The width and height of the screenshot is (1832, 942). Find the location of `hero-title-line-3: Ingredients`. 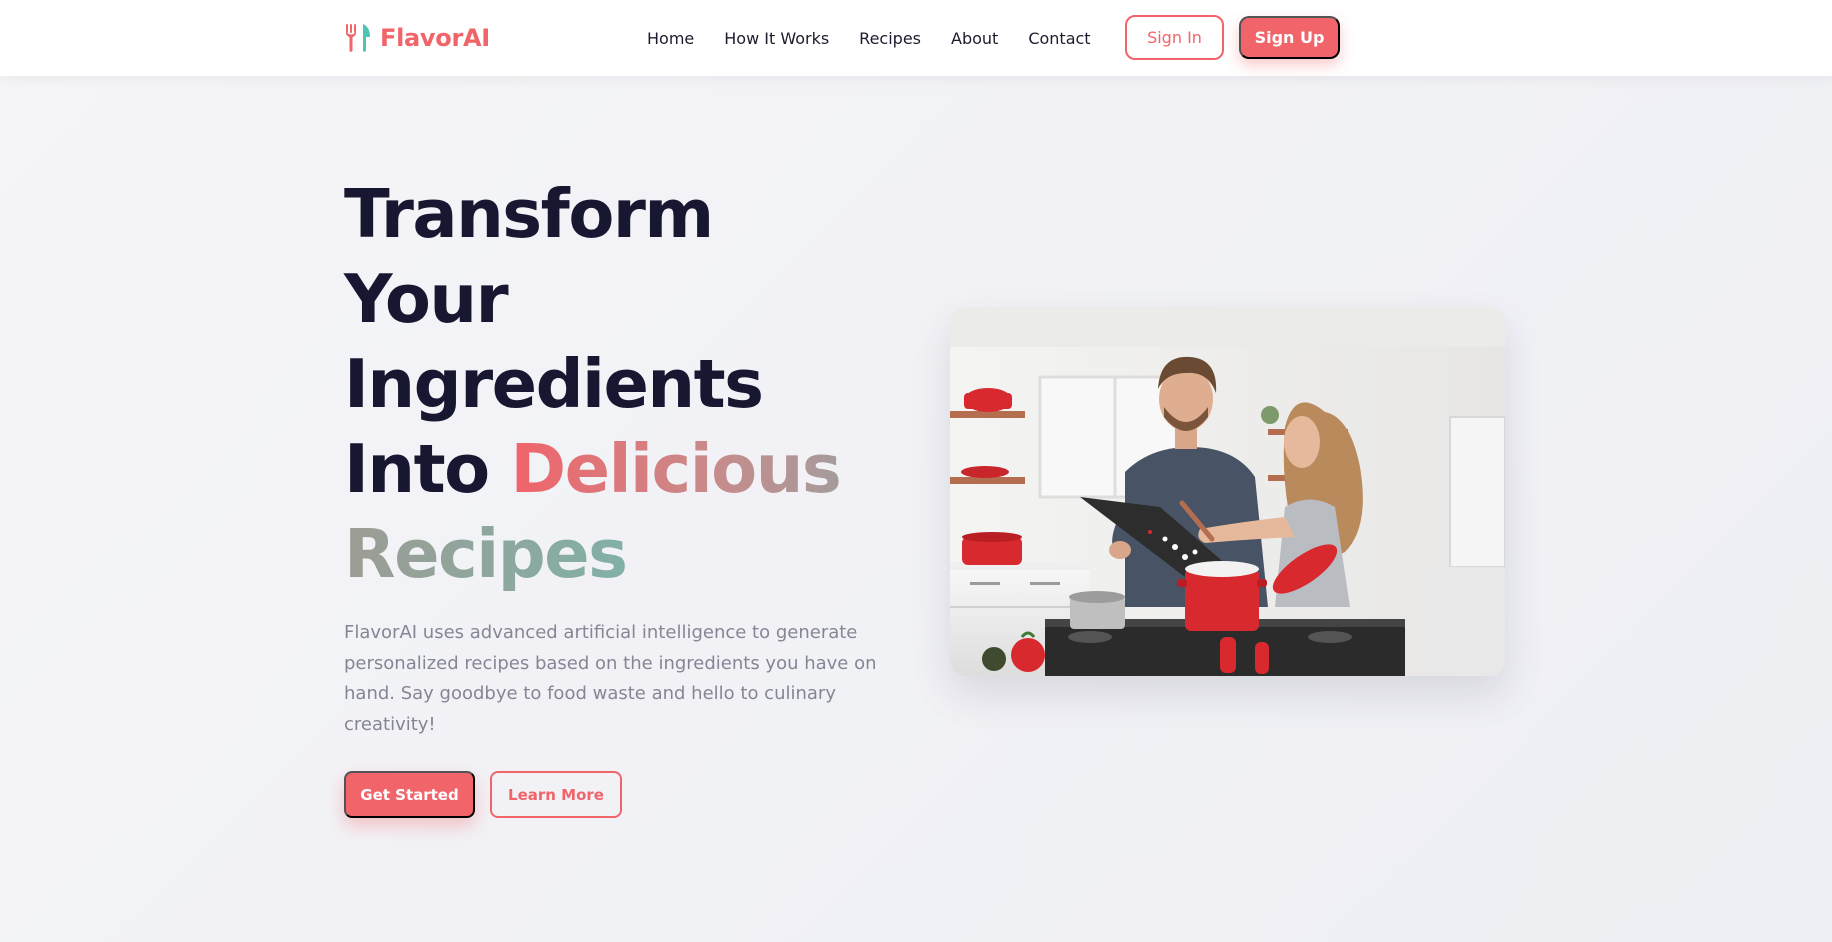

hero-title-line-3: Ingredients is located at coordinates (554, 384).